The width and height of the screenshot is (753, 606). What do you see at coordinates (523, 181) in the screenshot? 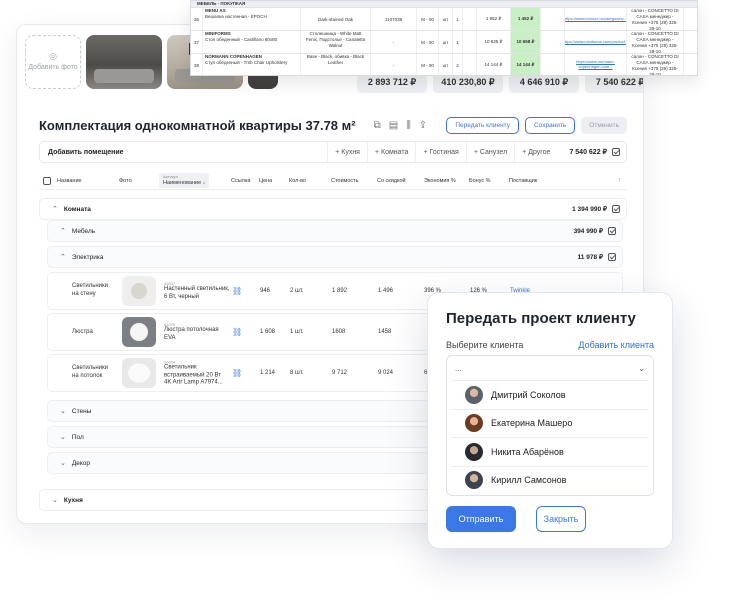
I see `col-supplier: Поставщик` at bounding box center [523, 181].